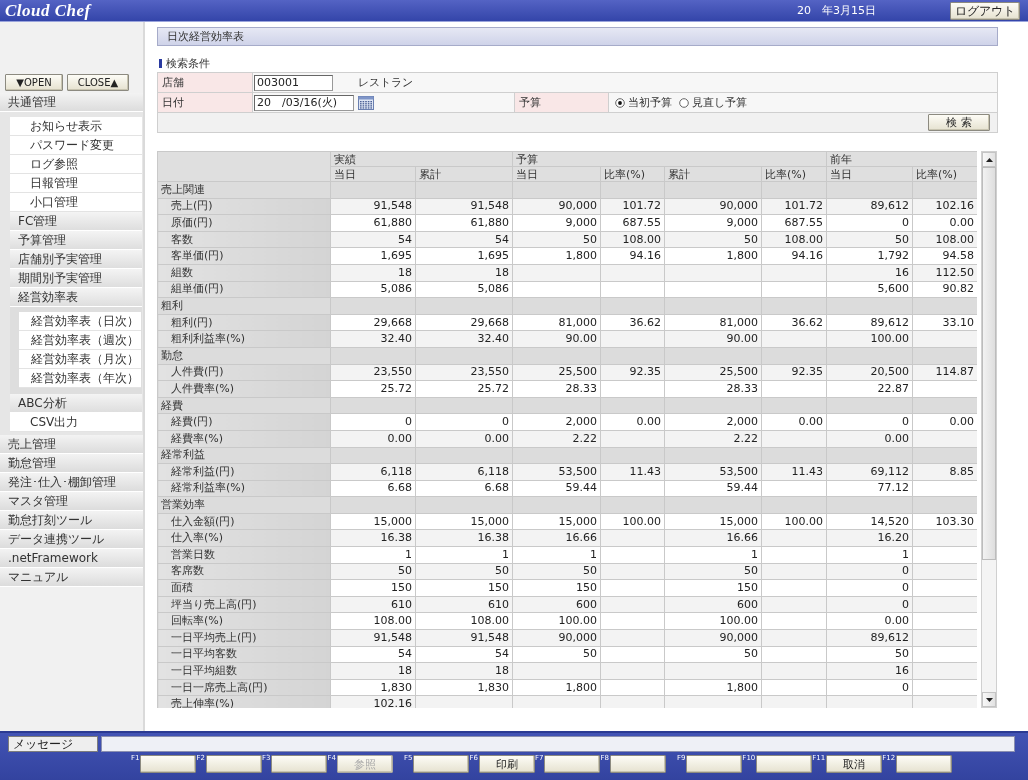  What do you see at coordinates (959, 122) in the screenshot?
I see `search-button: 検 索` at bounding box center [959, 122].